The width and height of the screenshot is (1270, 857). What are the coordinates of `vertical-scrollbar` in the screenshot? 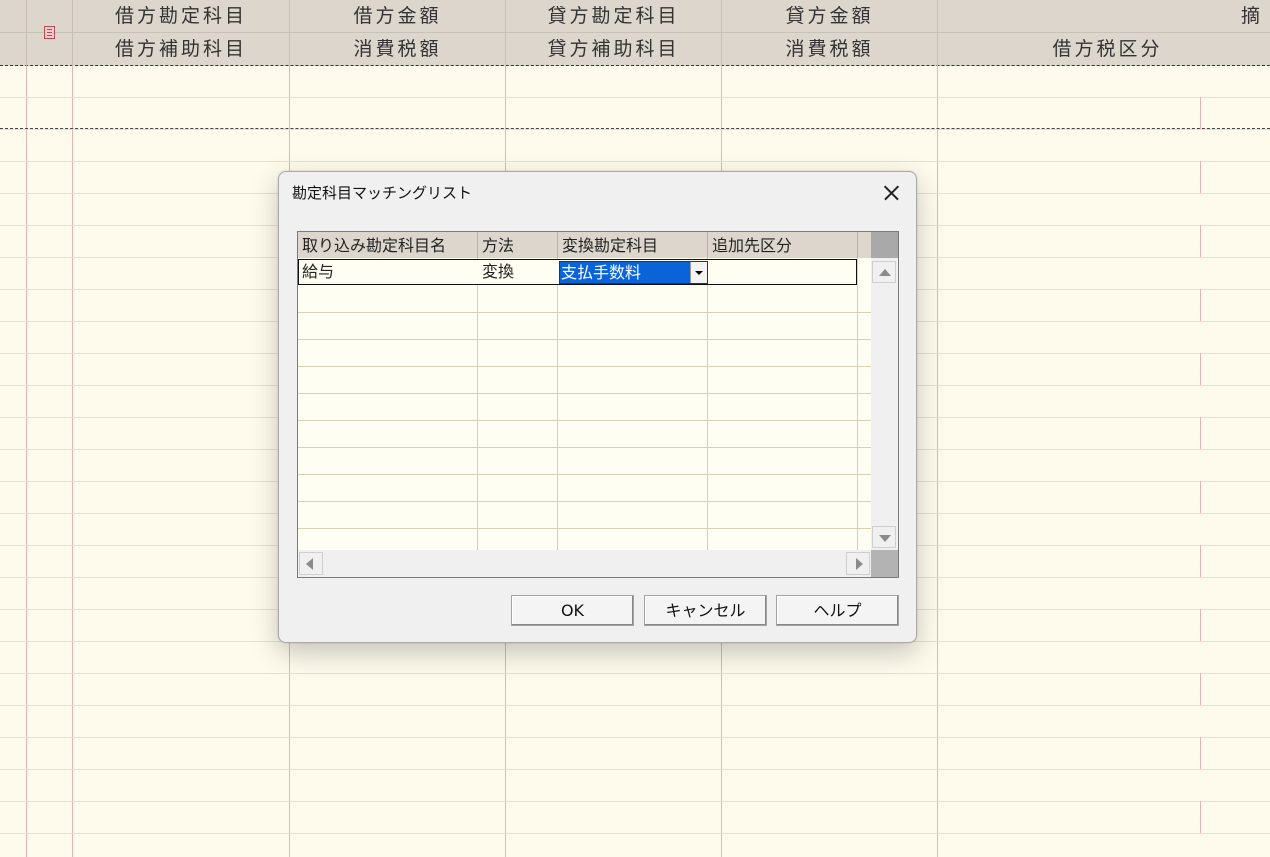 It's located at (884, 404).